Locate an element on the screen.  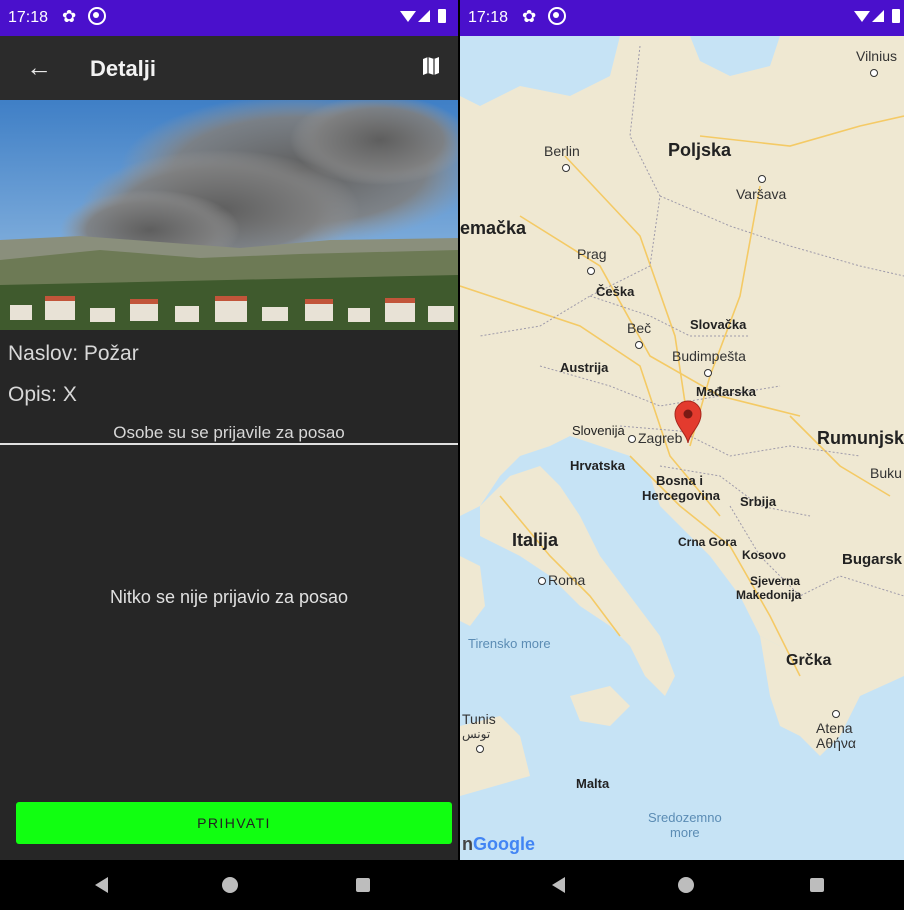
map-label-slovacka: Slovačka is located at coordinates (718, 324).